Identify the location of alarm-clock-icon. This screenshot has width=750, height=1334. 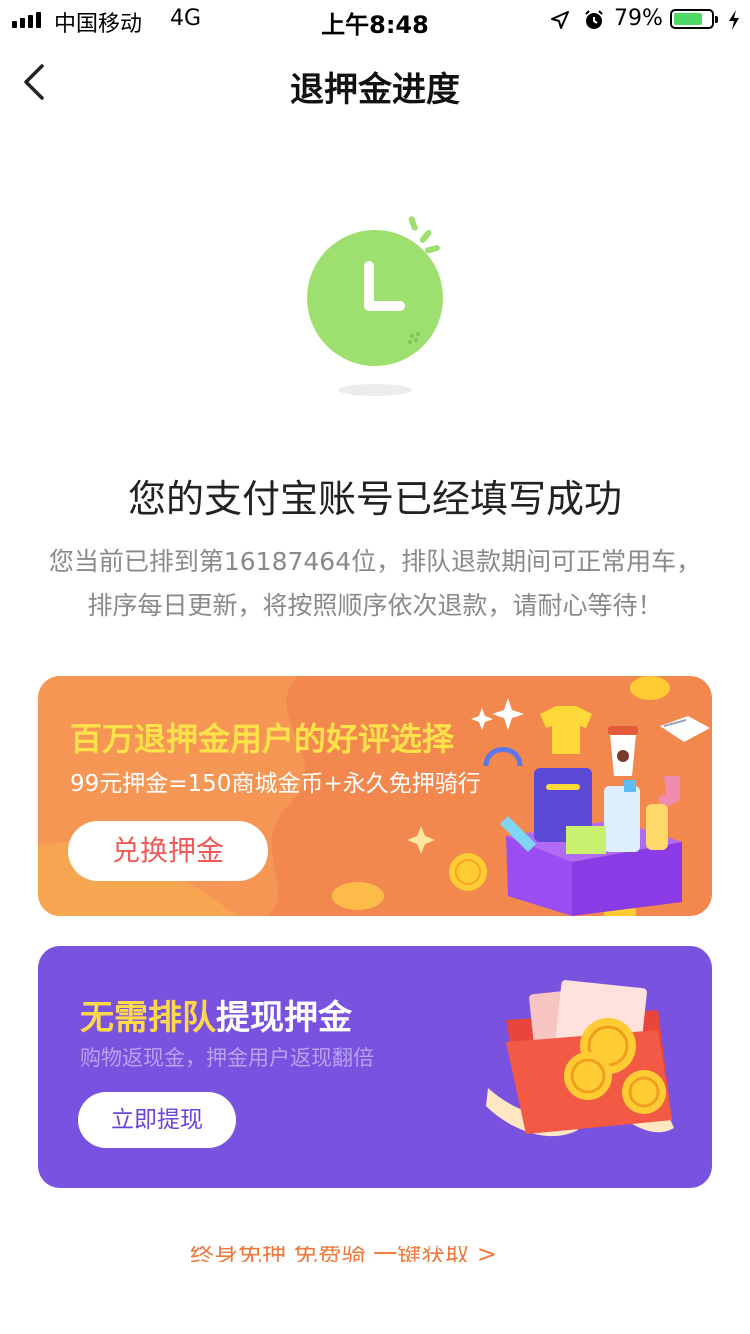
(594, 22).